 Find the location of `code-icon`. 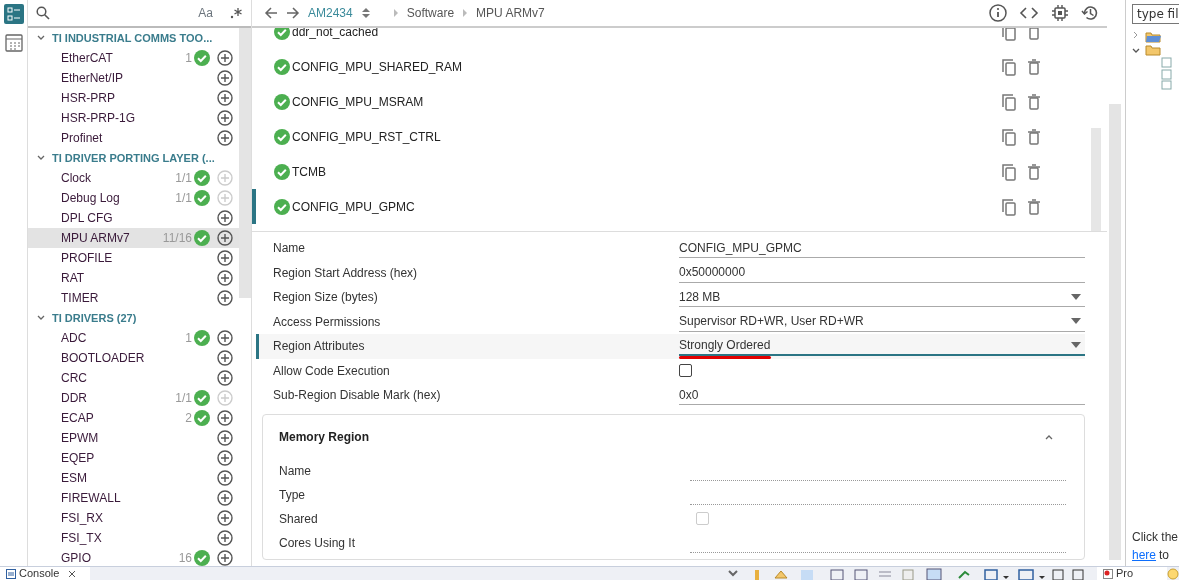

code-icon is located at coordinates (1029, 13).